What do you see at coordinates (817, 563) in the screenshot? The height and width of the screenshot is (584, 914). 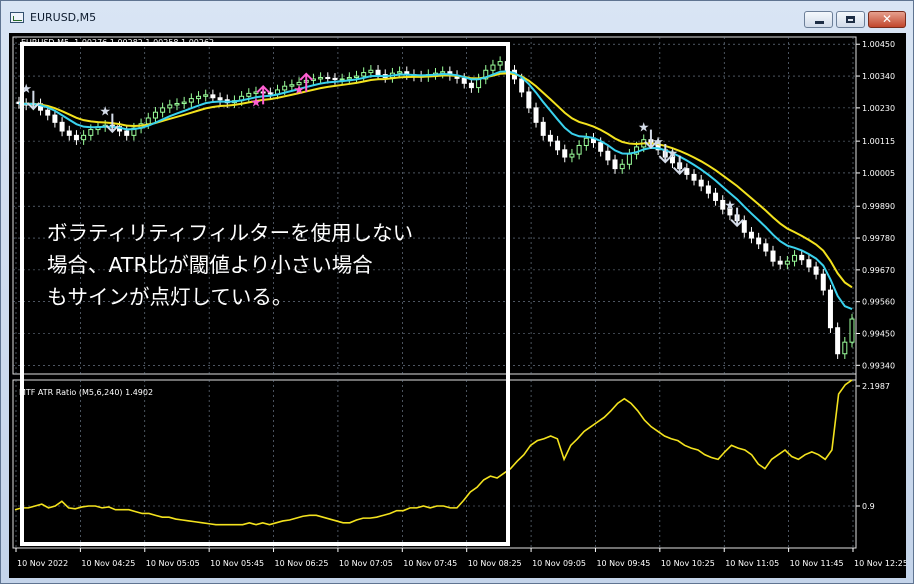 I see `time-tick-label: 10 Nov 11:45` at bounding box center [817, 563].